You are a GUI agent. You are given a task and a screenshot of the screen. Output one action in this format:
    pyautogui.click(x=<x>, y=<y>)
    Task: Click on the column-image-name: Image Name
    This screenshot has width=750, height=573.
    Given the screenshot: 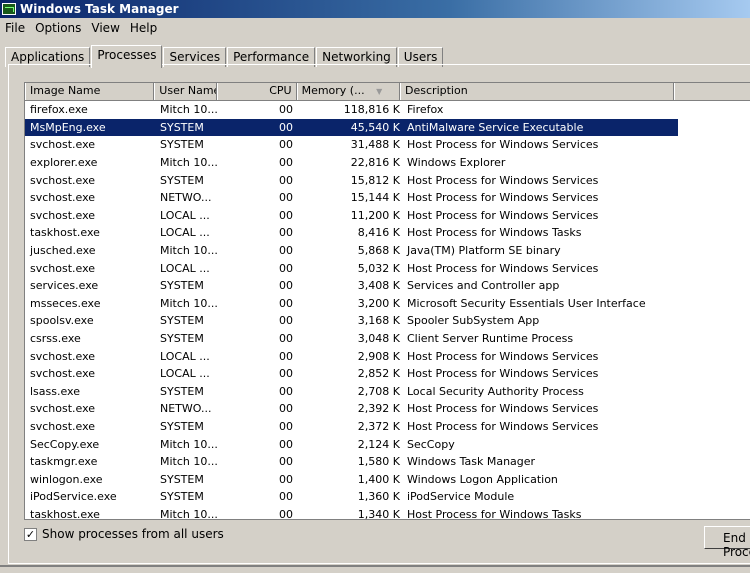 What is the action you would take?
    pyautogui.click(x=90, y=91)
    